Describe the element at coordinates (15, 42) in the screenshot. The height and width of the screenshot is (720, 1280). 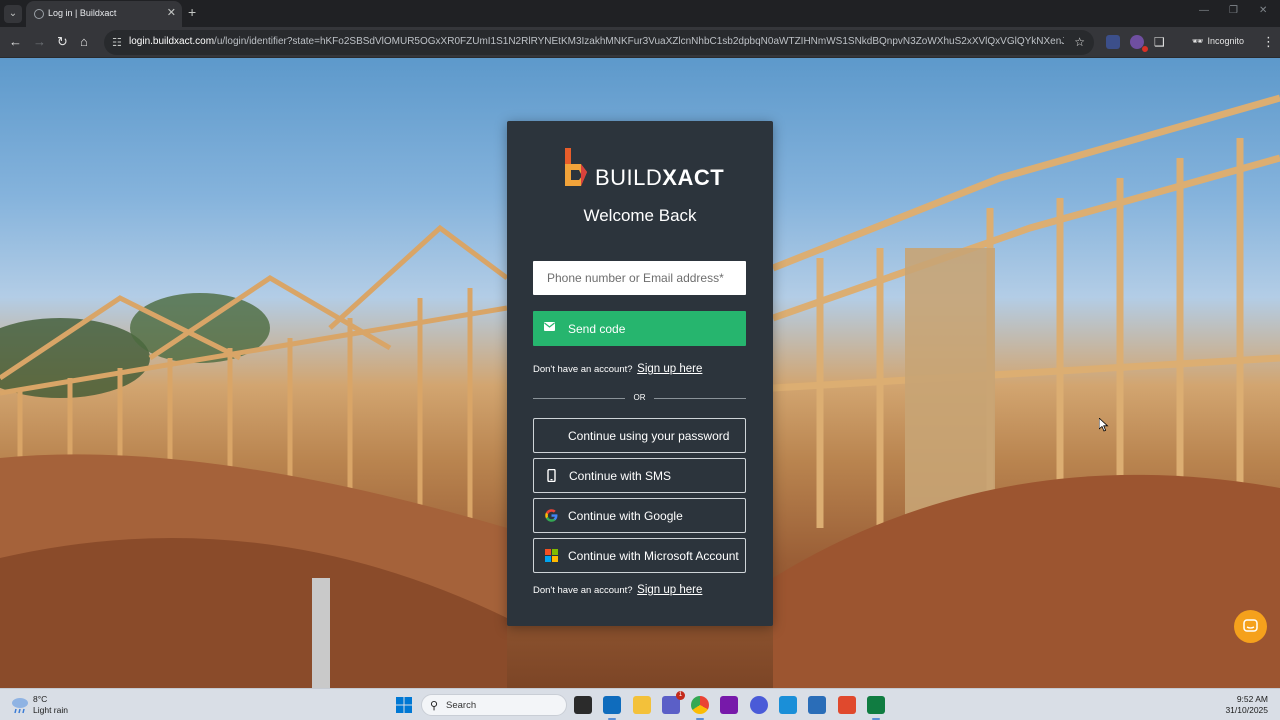
I see `back-arrow-icon: ←` at that location.